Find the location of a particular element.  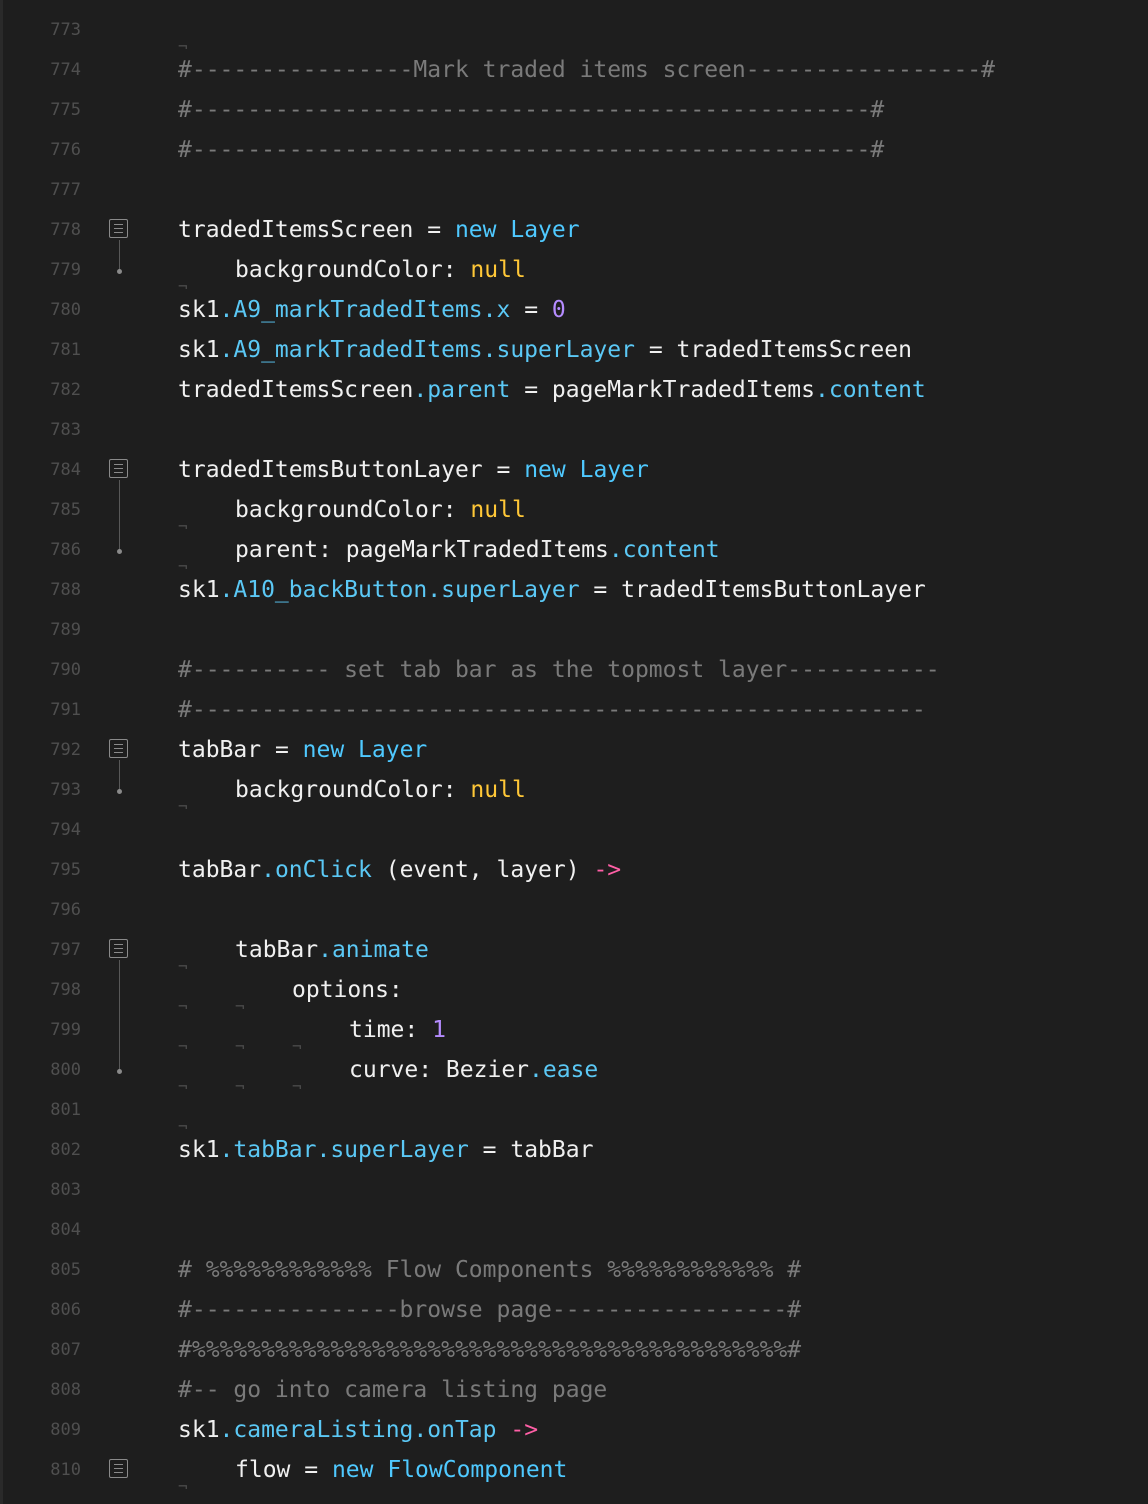

code-text: tabBar.onClick (event, layer) -> is located at coordinates (399, 870).